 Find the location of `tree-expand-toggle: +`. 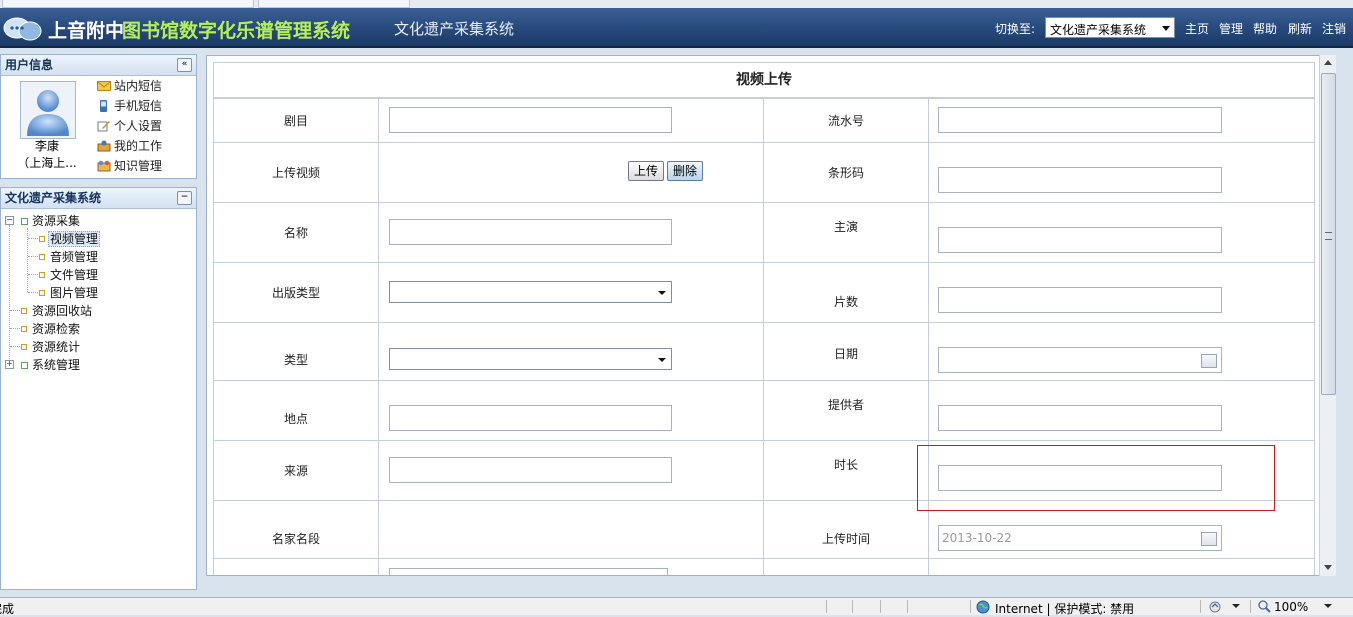

tree-expand-toggle: + is located at coordinates (9, 364).